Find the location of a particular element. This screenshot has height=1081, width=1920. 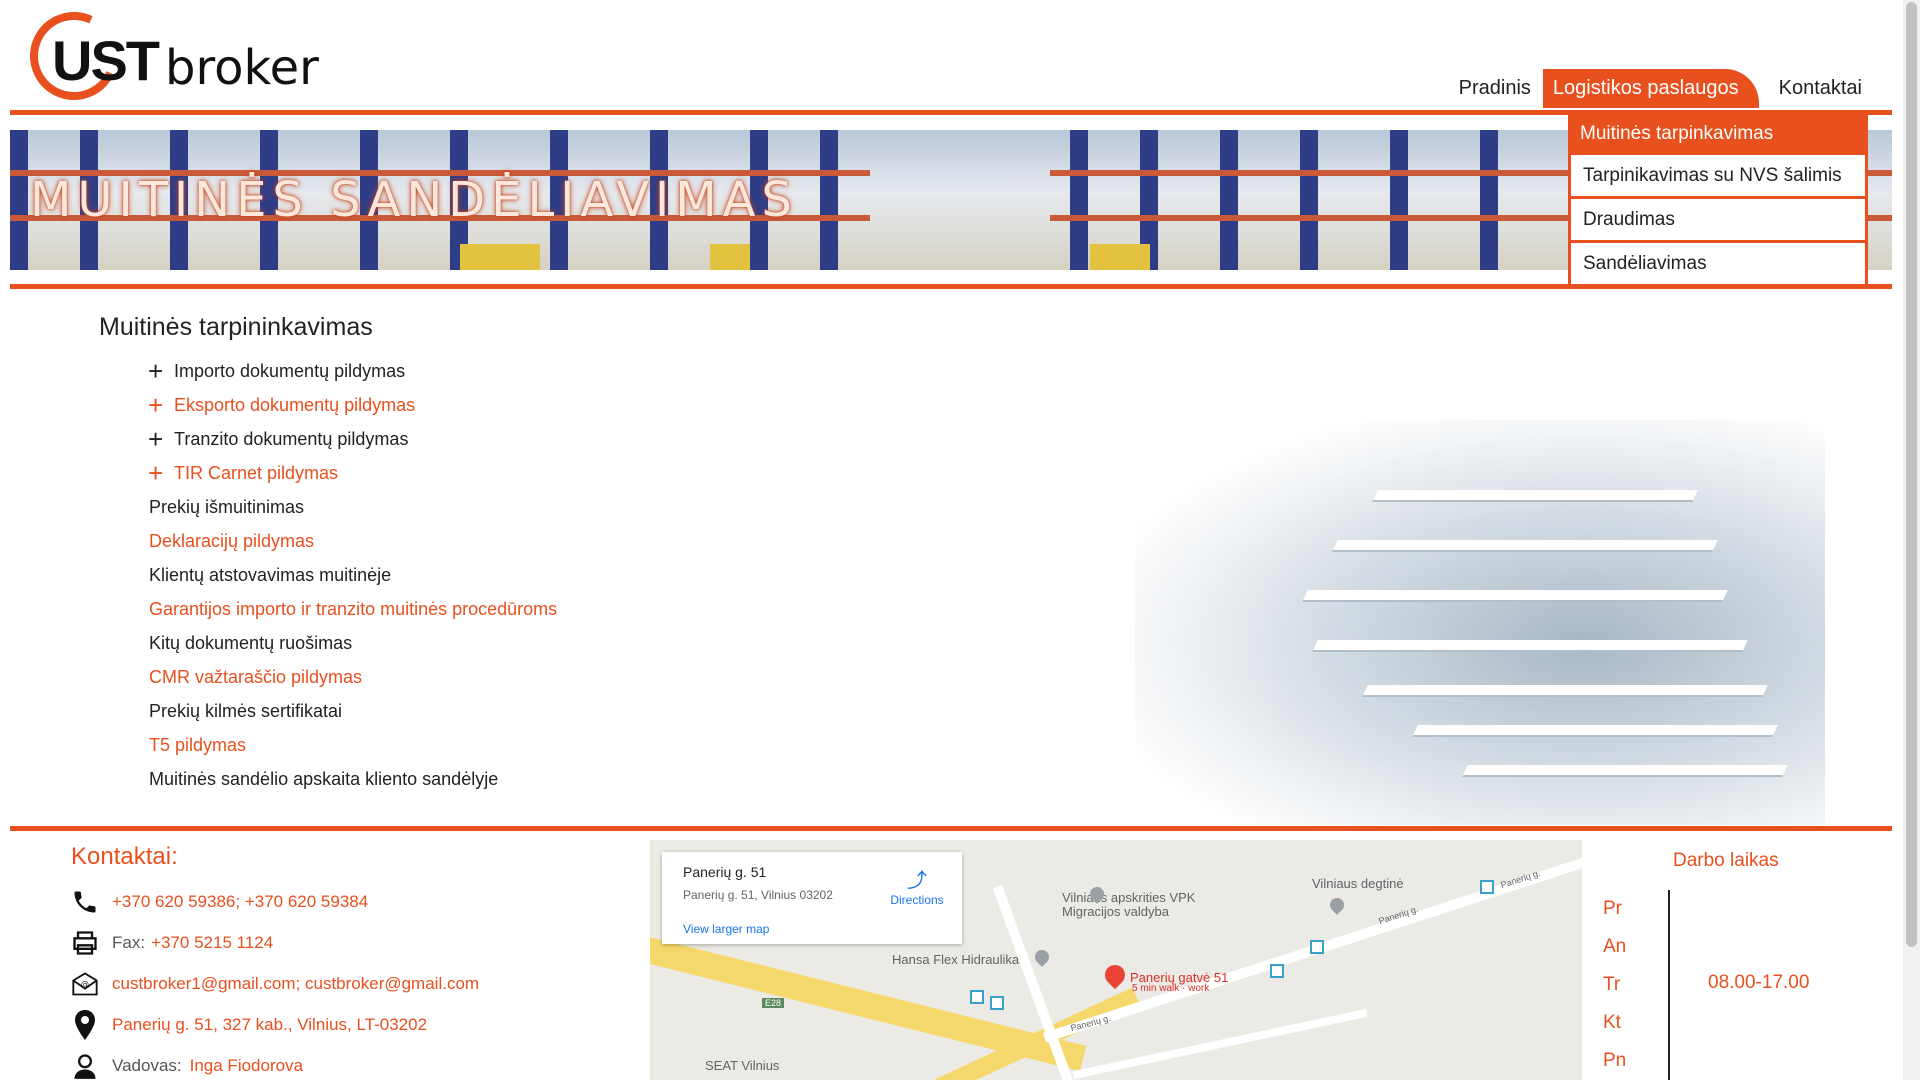

map-label-e28: E28 is located at coordinates (773, 1003).